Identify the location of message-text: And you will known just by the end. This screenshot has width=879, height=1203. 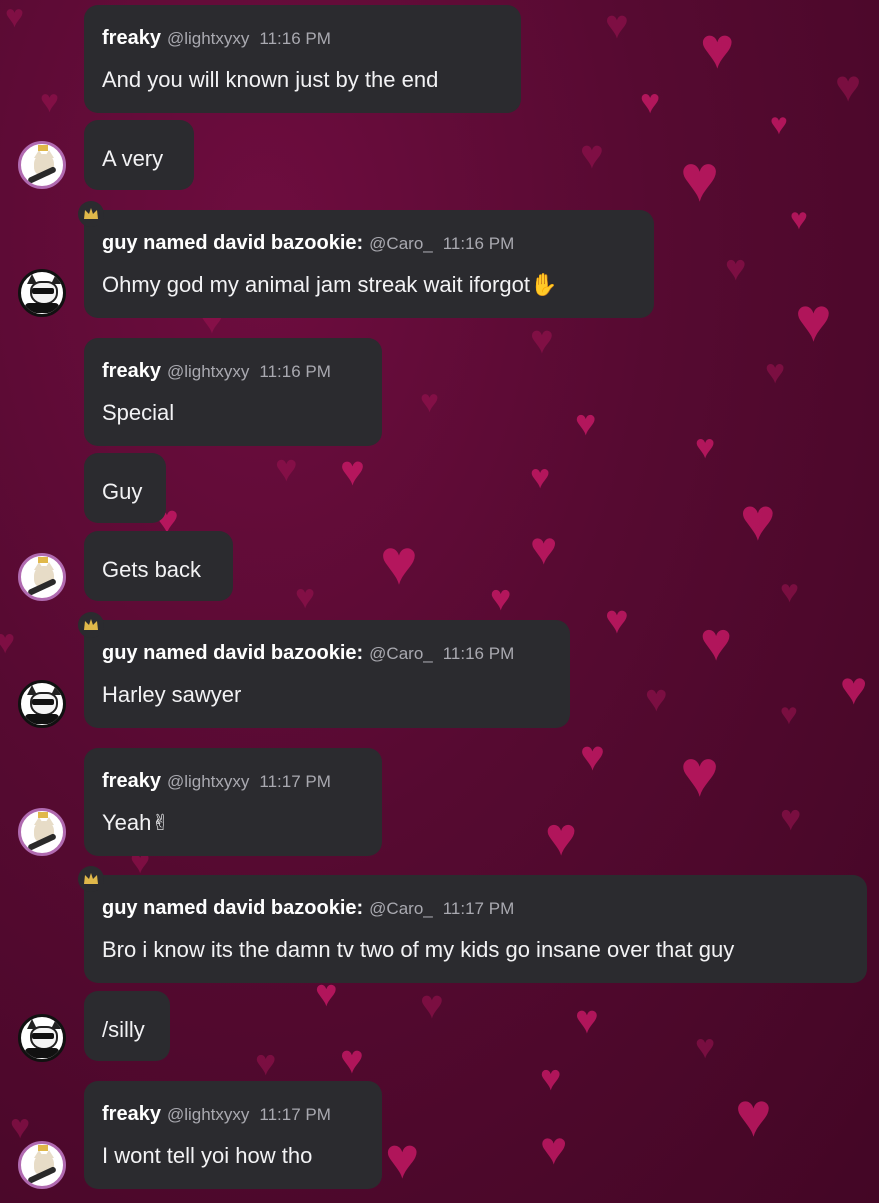
(270, 79).